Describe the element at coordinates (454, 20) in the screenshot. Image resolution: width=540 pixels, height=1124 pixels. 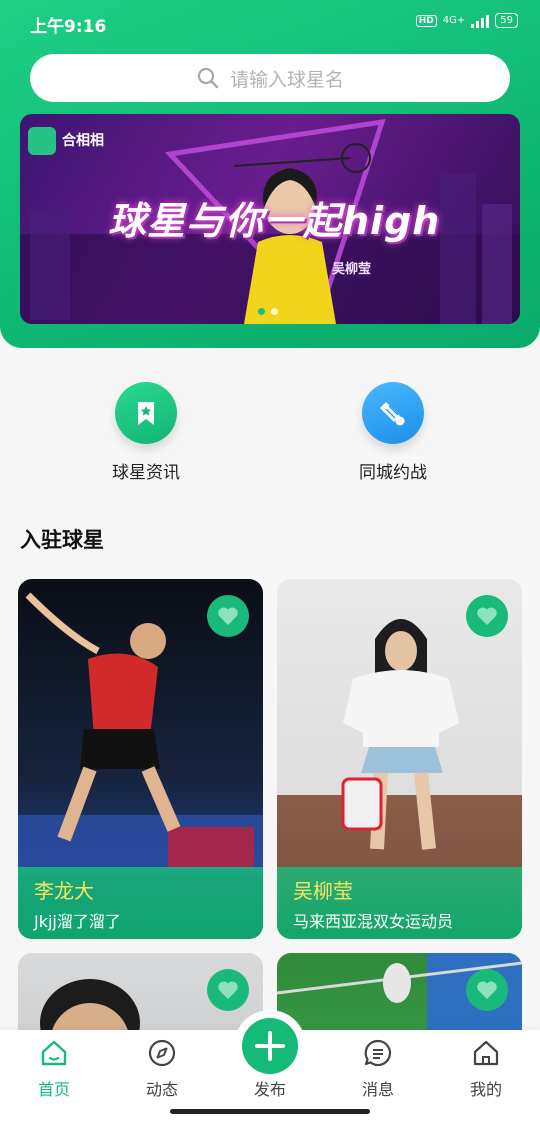
I see `network-type: 4G+` at that location.